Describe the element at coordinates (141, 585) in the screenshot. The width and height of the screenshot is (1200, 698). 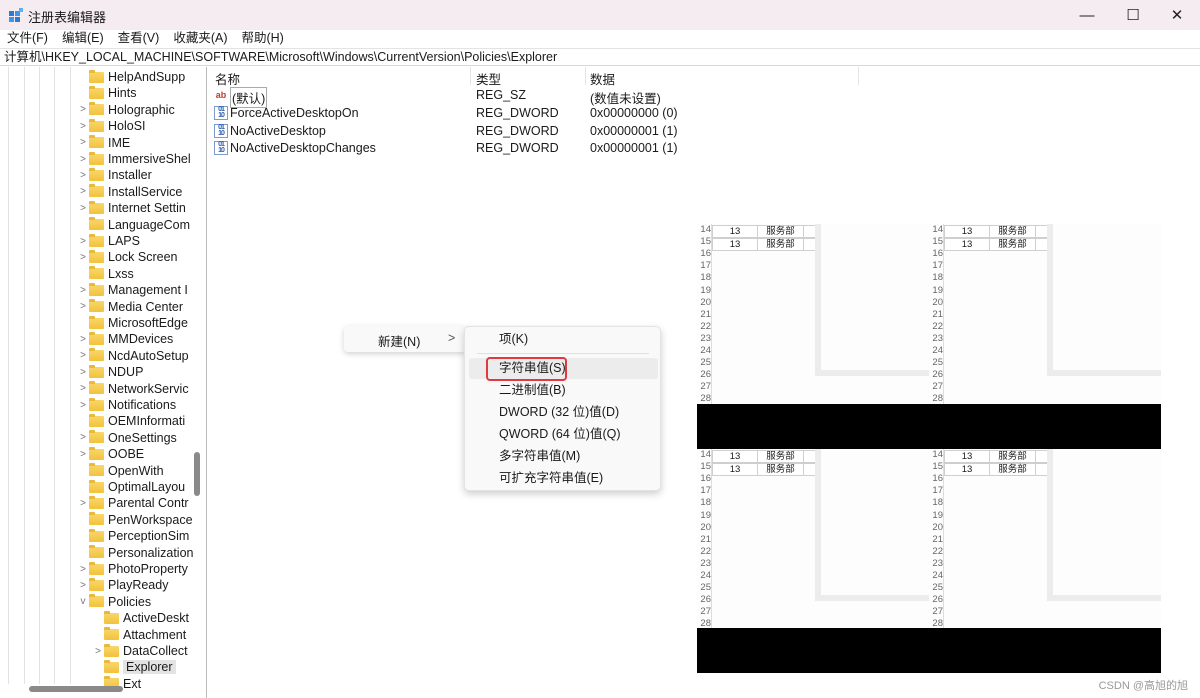
I see `tree-item: > PlayReady` at that location.